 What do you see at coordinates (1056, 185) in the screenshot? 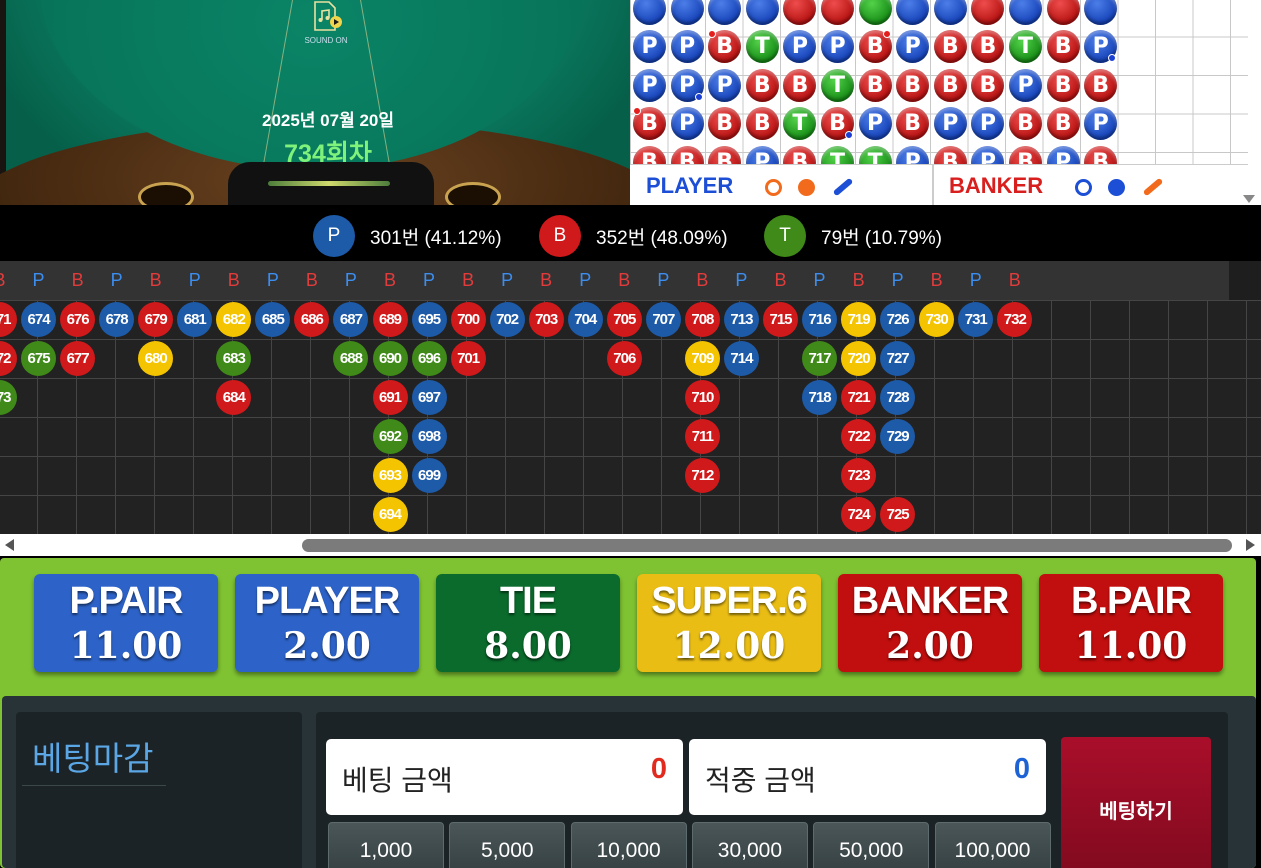
I see `legend-banker: BANKER` at bounding box center [1056, 185].